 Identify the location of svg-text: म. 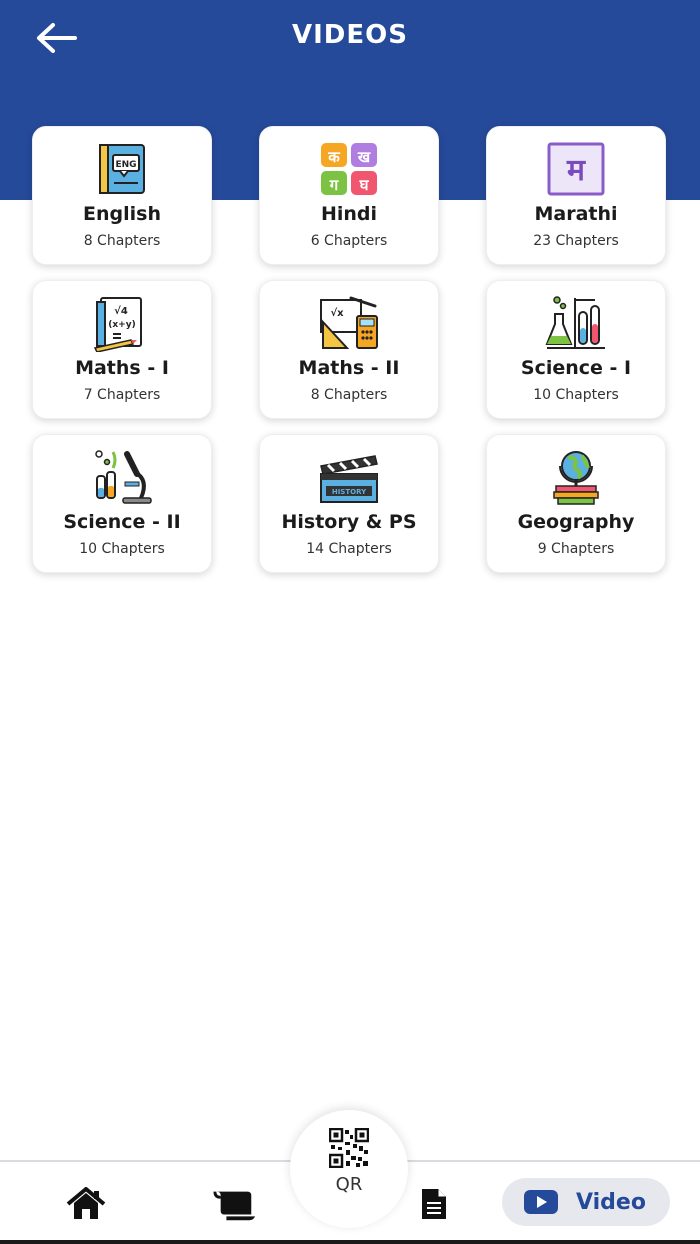
(576, 170).